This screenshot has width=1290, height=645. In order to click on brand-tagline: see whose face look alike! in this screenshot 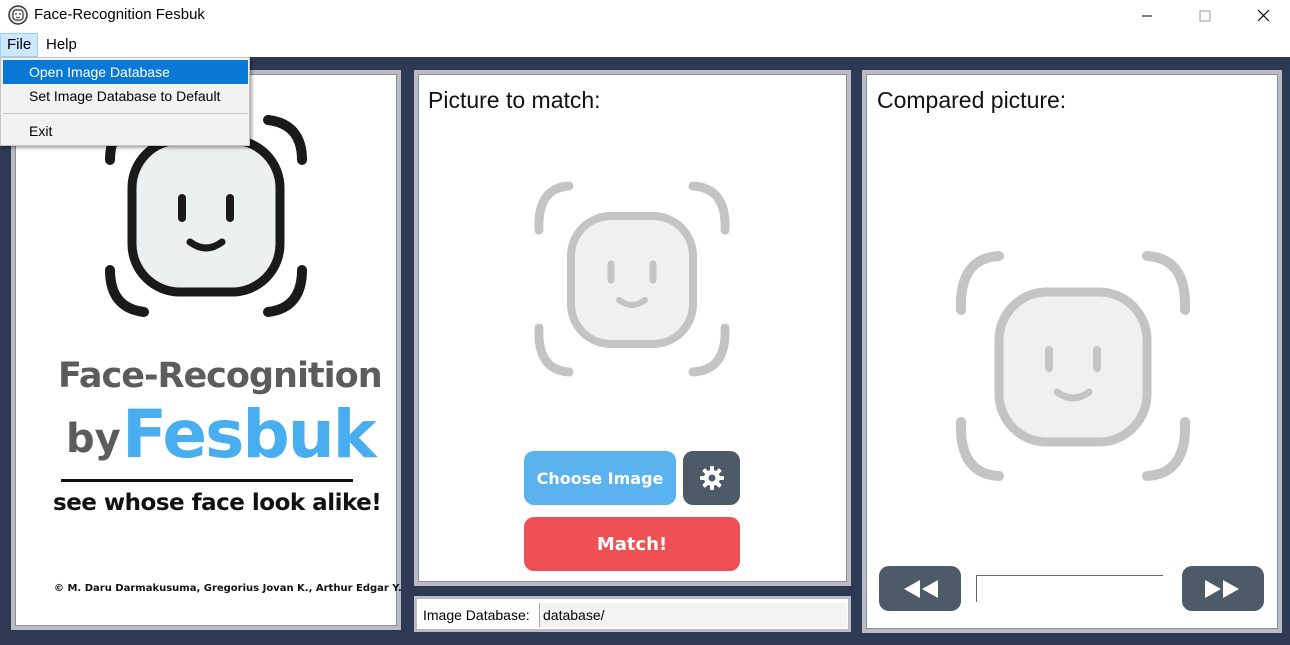, I will do `click(217, 503)`.